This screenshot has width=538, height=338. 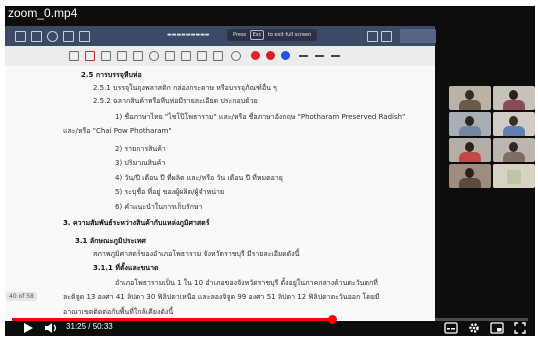 What do you see at coordinates (111, 75) in the screenshot?
I see `doc-line: 2.5 การบรรจุหีบห่อ` at bounding box center [111, 75].